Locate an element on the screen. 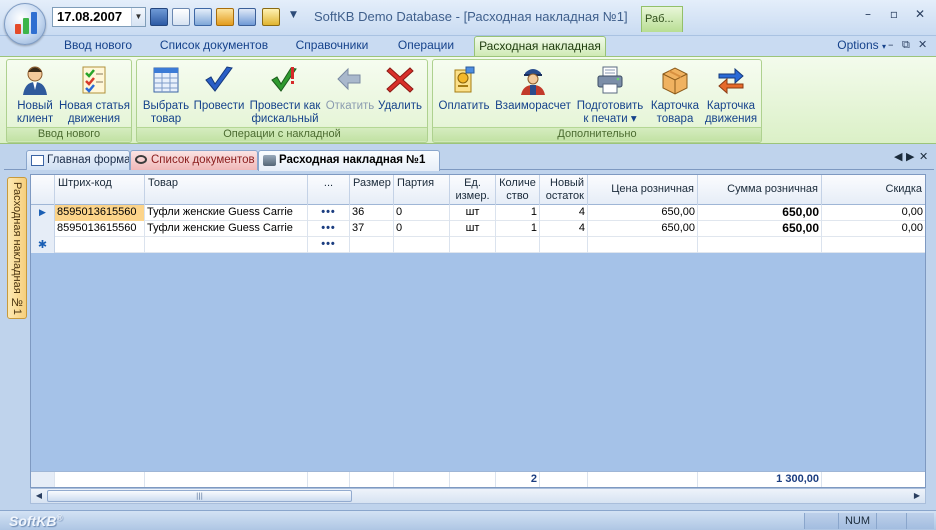 The width and height of the screenshot is (936, 530). col-header-size: Размер is located at coordinates (372, 190).